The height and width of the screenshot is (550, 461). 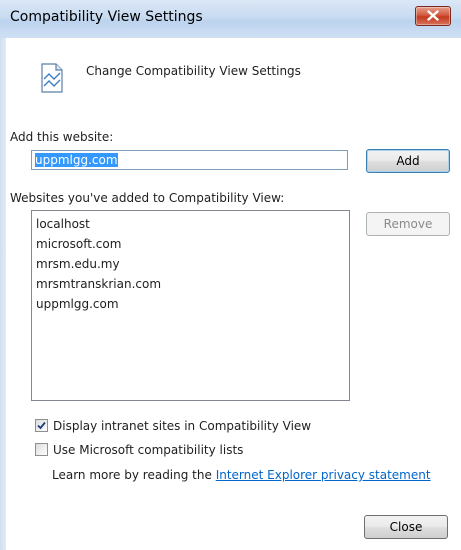 What do you see at coordinates (408, 224) in the screenshot?
I see `remove-button: Remove` at bounding box center [408, 224].